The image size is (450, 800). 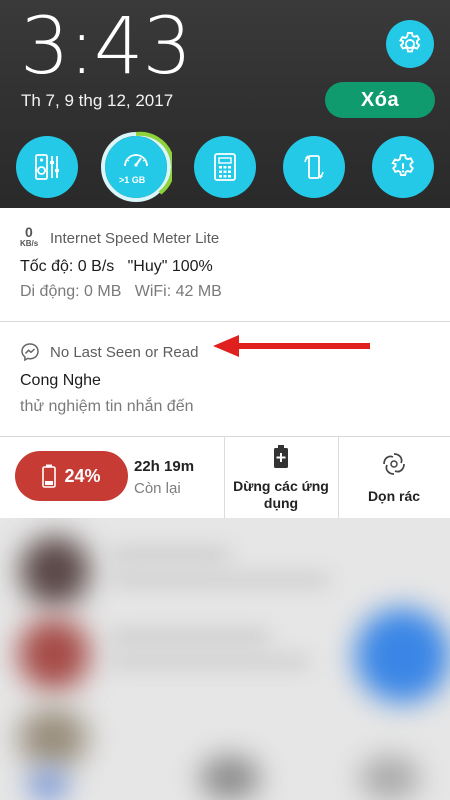 I want to click on quick-audio-wizard-button, so click(x=47, y=167).